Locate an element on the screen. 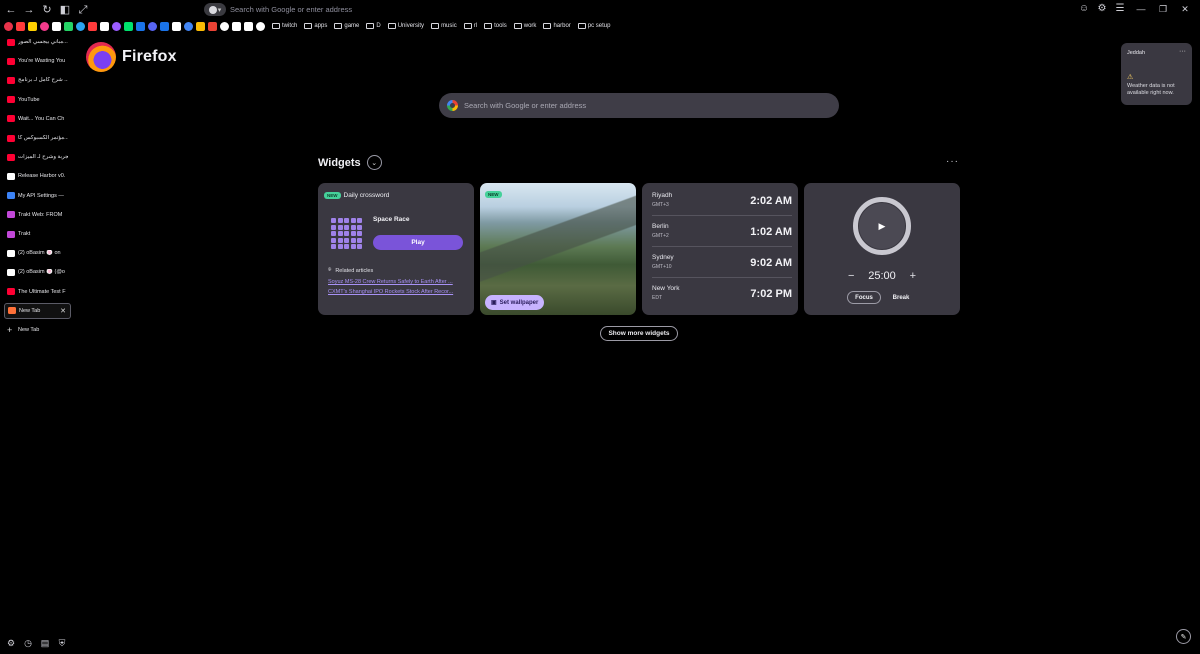 The image size is (1200, 654). fullscreen-icon: ⤢ is located at coordinates (83, 10).